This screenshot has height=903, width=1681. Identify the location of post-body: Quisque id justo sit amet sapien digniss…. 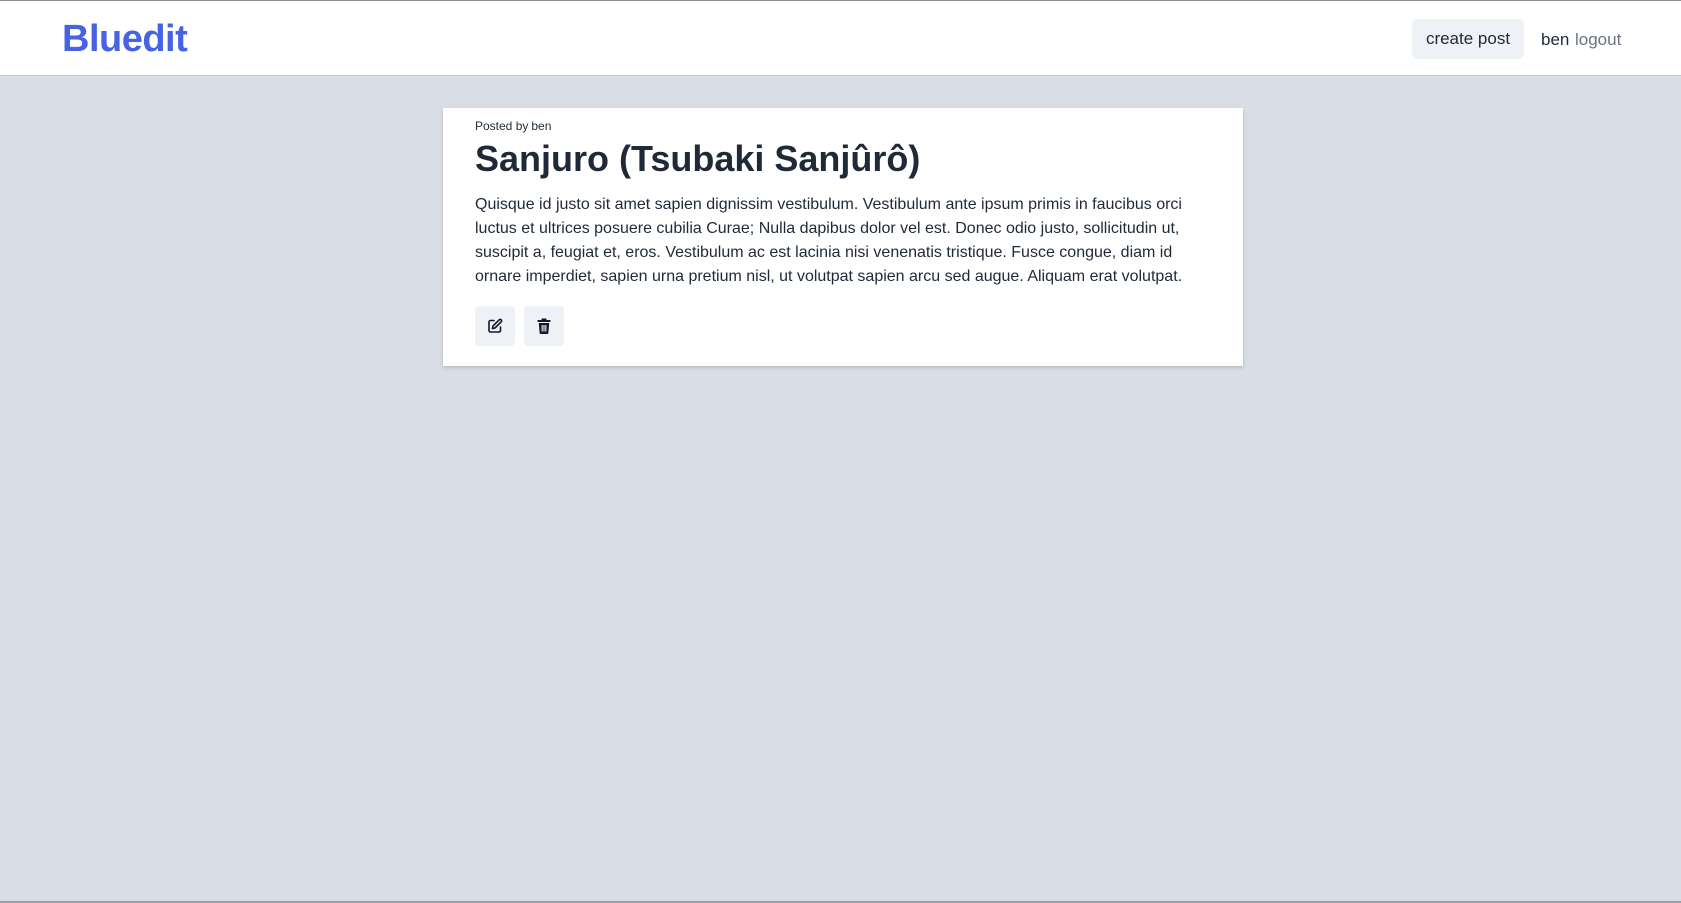
(829, 240).